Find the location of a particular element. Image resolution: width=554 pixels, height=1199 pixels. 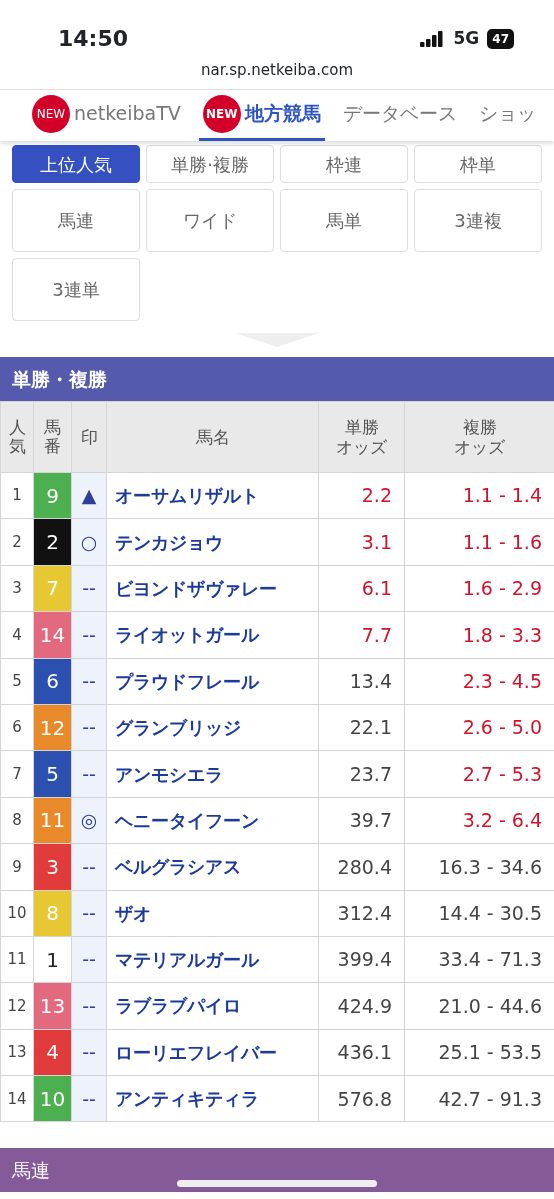

win-odds-cell: 312.4 is located at coordinates (361, 913).